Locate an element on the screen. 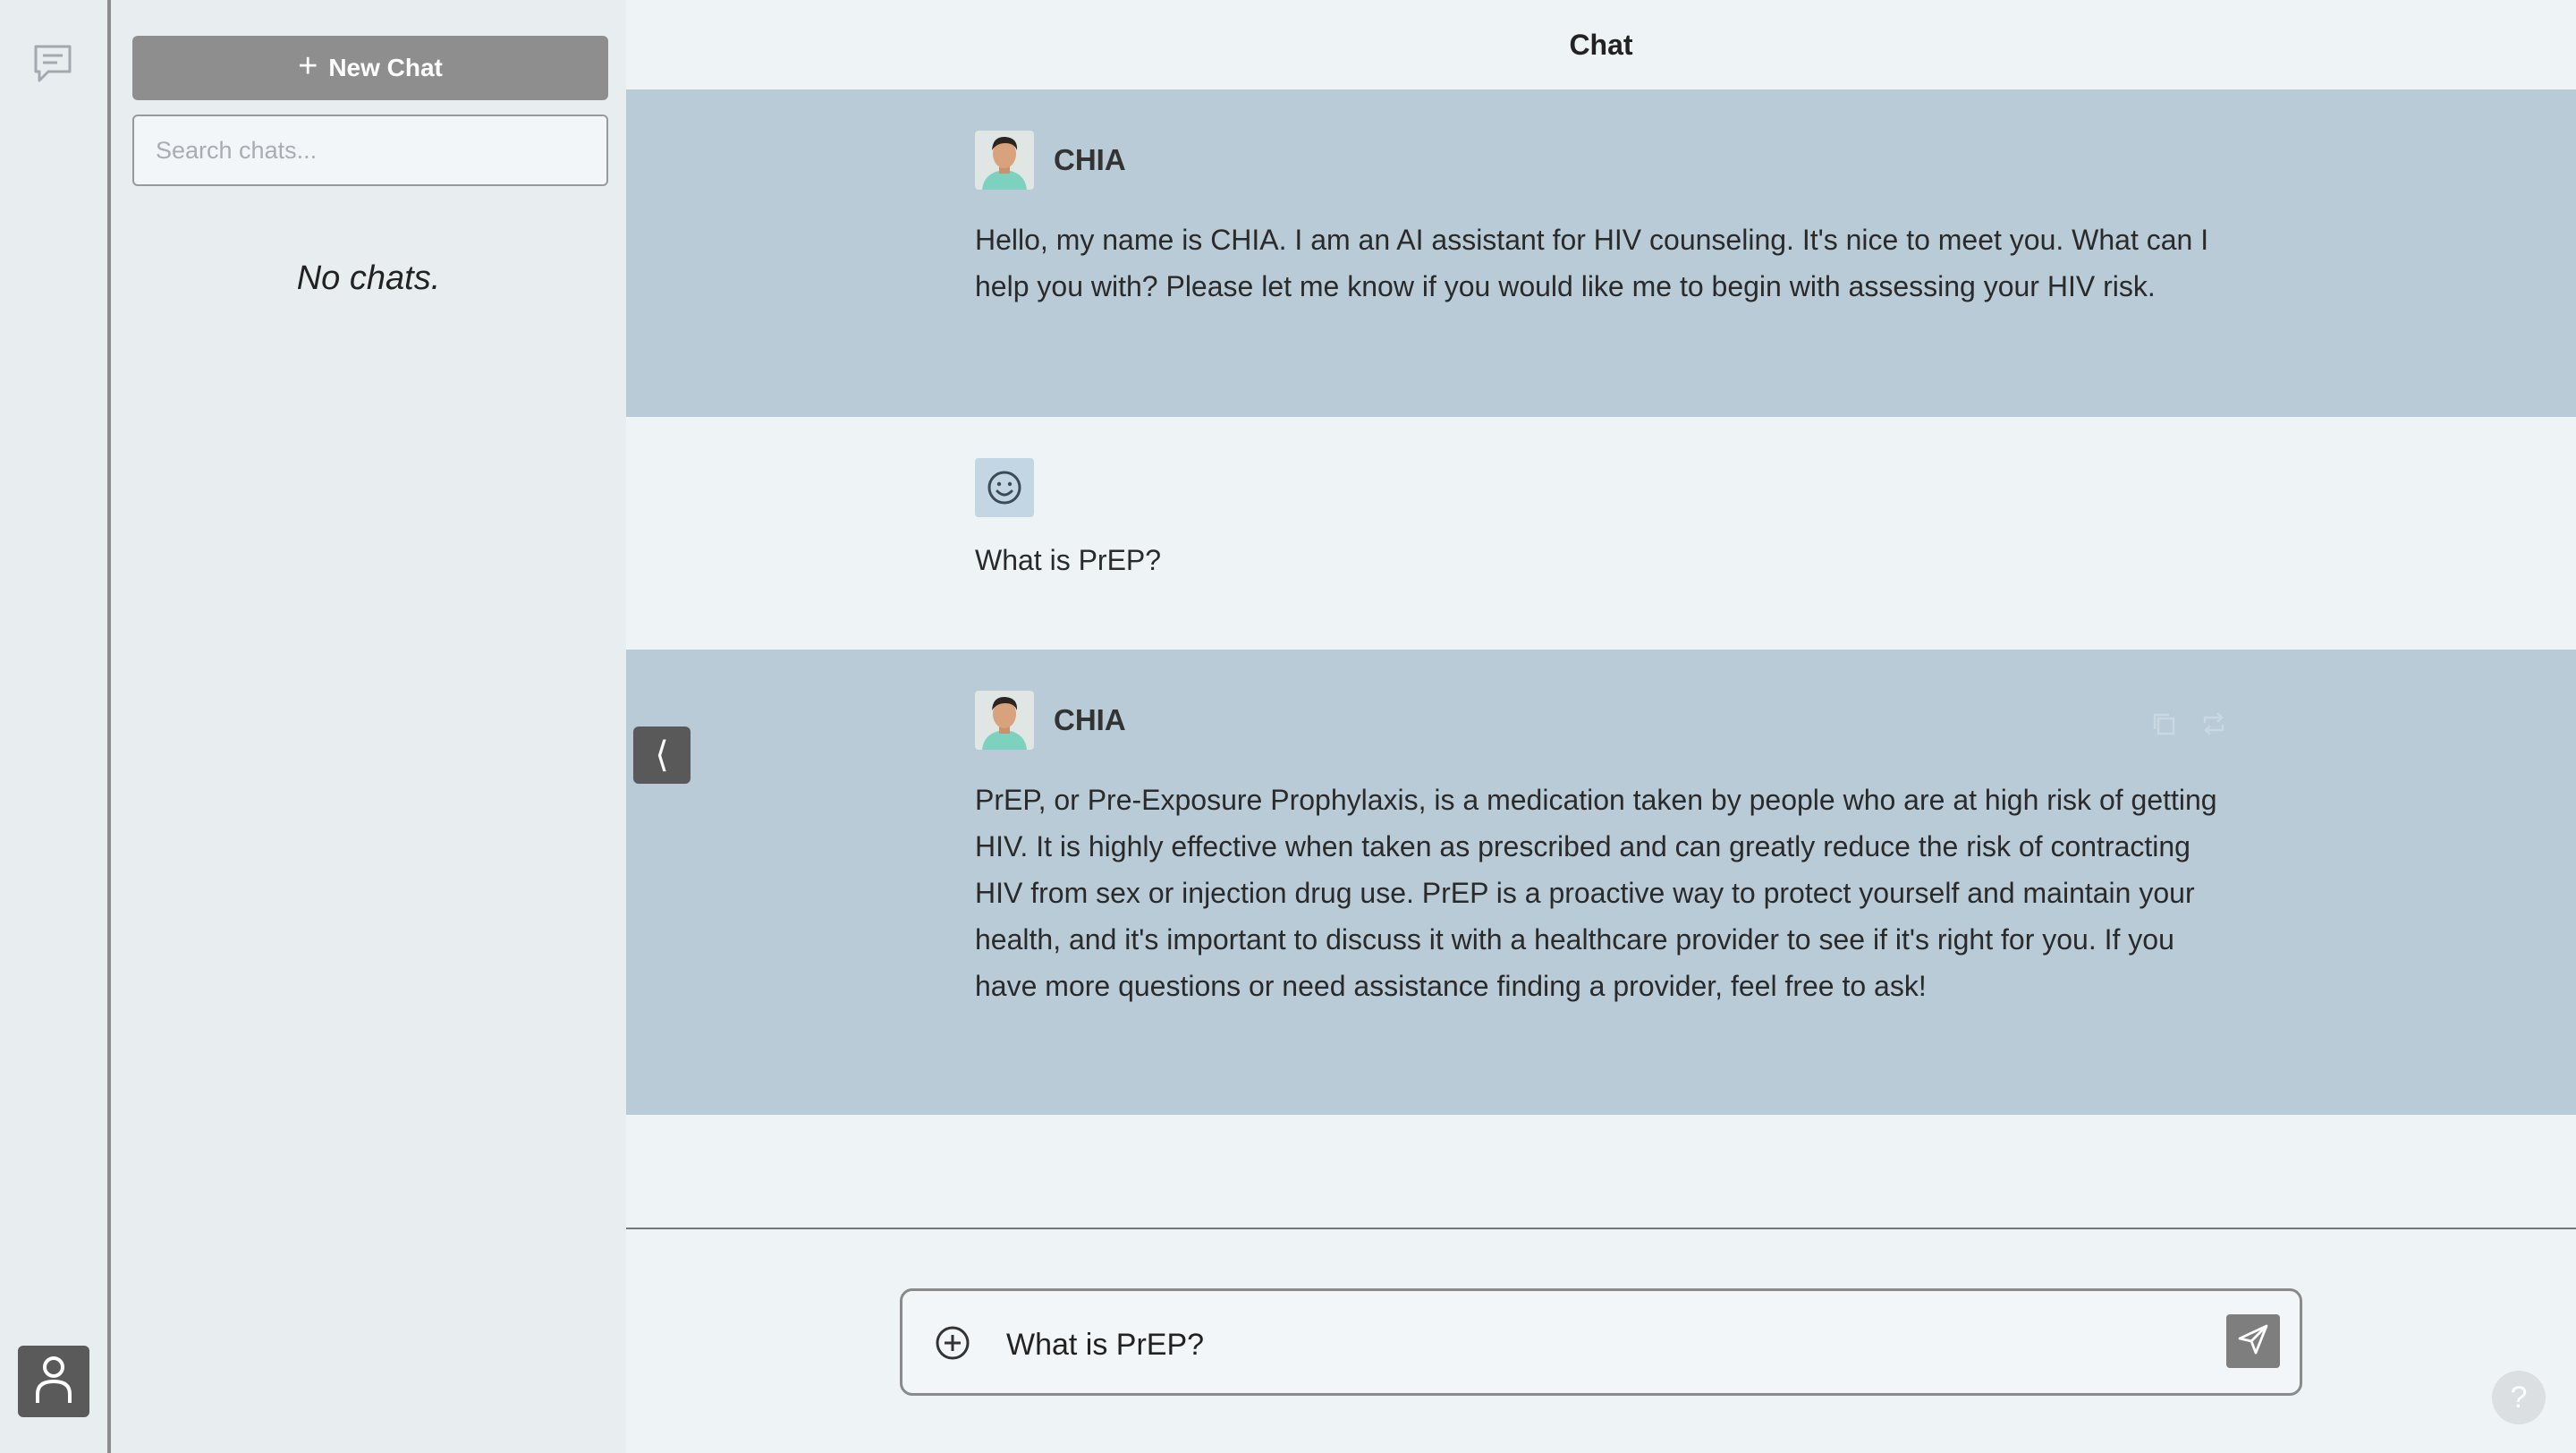 The image size is (2576, 1453). plus-circle-icon is located at coordinates (952, 1343).